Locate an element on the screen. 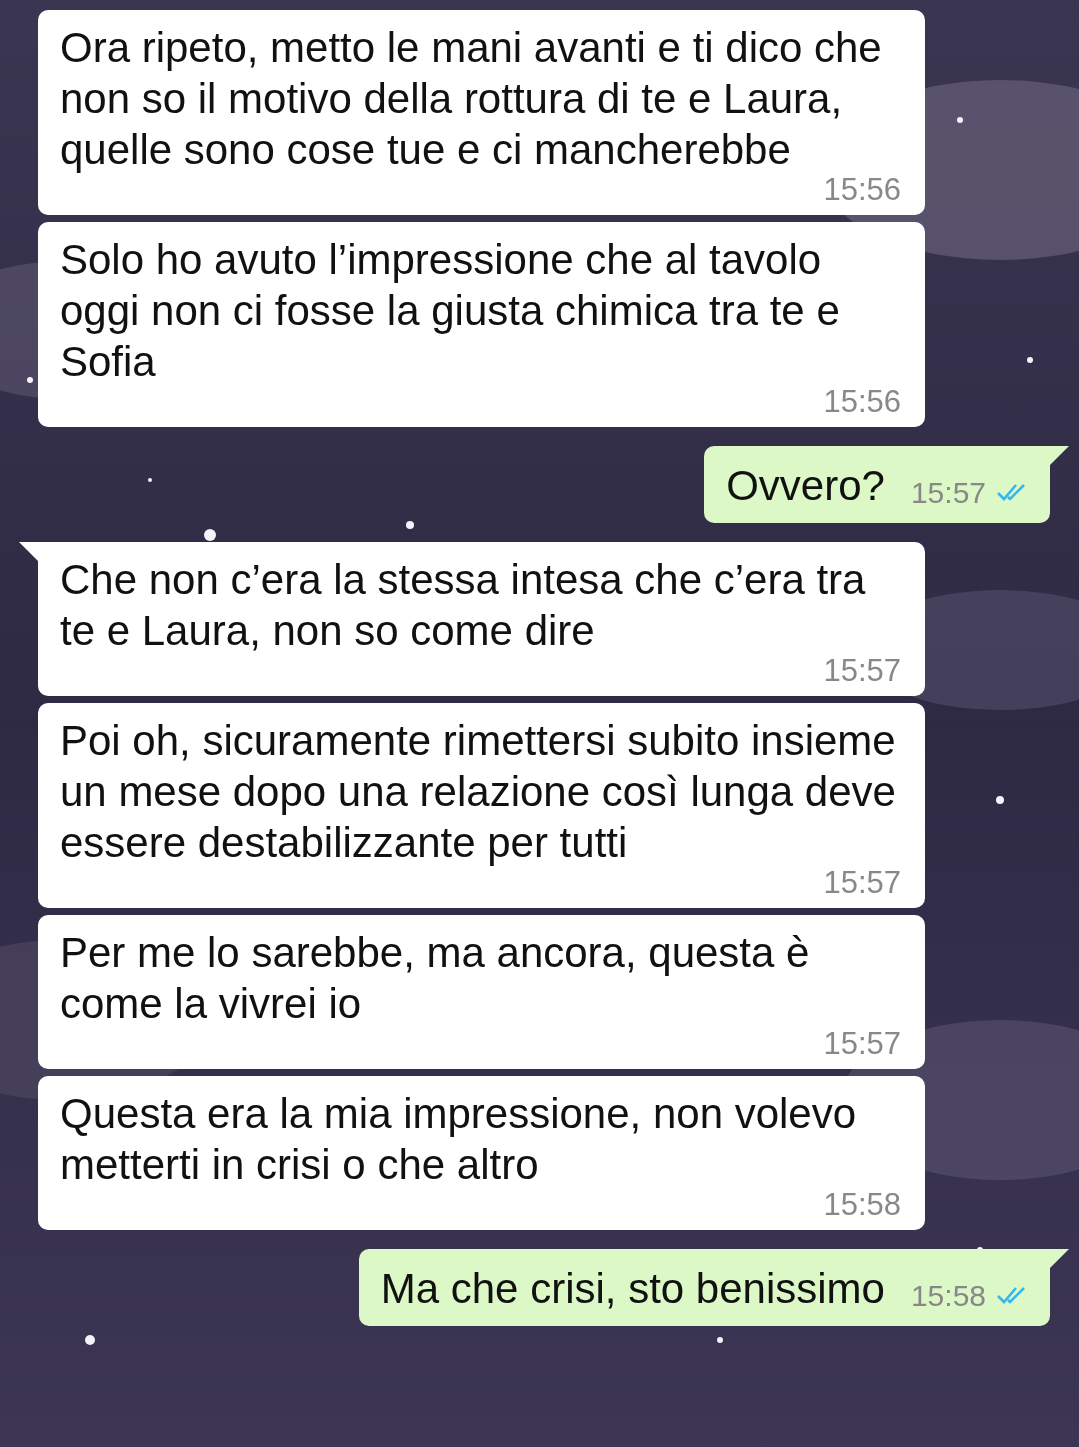 Image resolution: width=1079 pixels, height=1447 pixels. message-text: Ma che crisi, sto benissimo is located at coordinates (632, 1289).